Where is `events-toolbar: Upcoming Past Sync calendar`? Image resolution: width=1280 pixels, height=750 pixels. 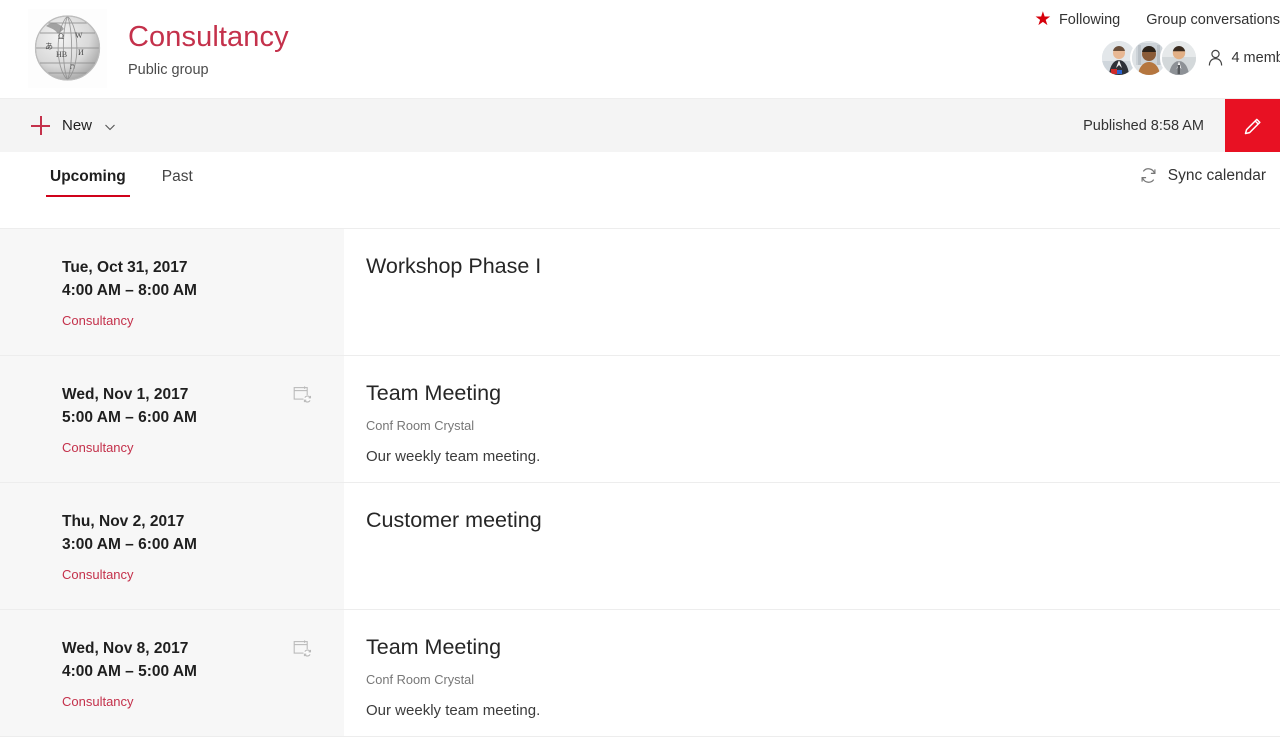 events-toolbar: Upcoming Past Sync calendar is located at coordinates (640, 190).